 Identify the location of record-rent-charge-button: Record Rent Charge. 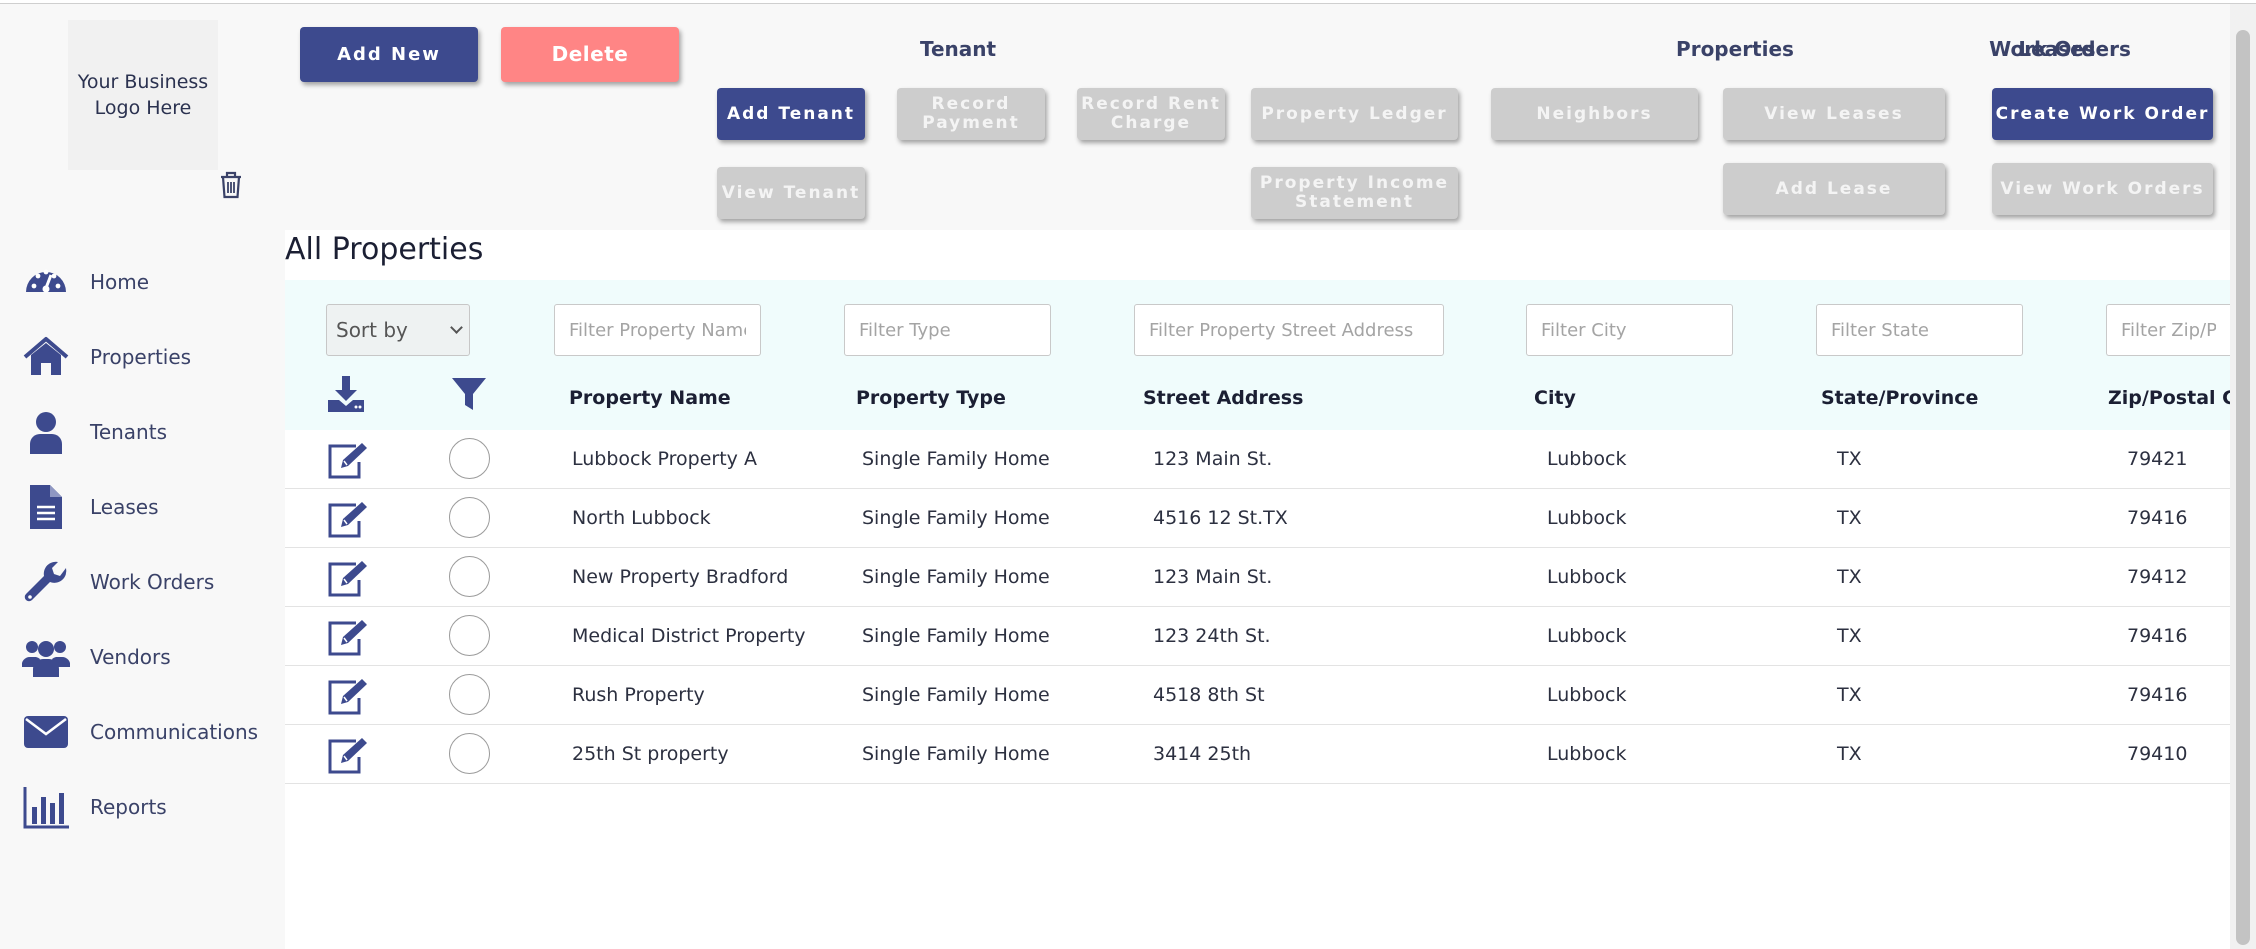
(1151, 114).